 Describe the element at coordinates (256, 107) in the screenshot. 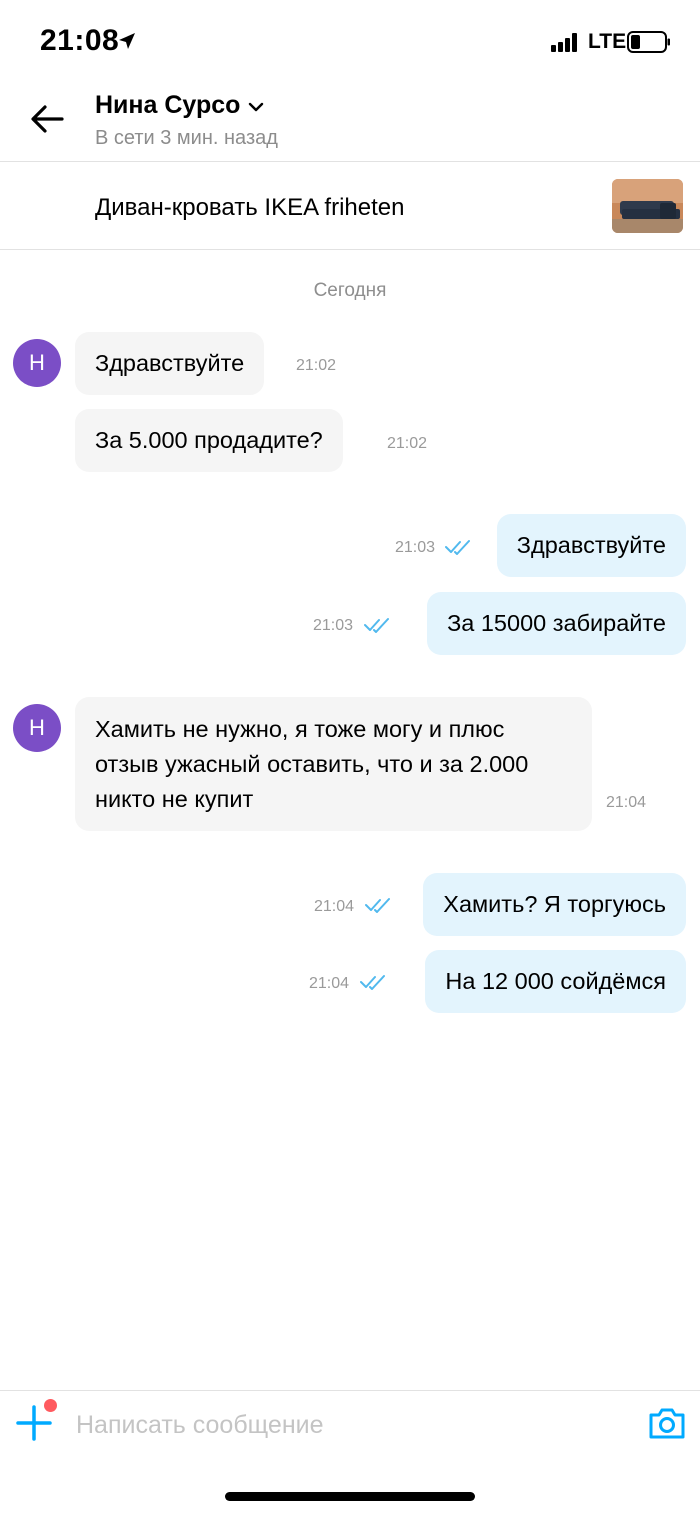

I see `chevron-down-icon` at that location.